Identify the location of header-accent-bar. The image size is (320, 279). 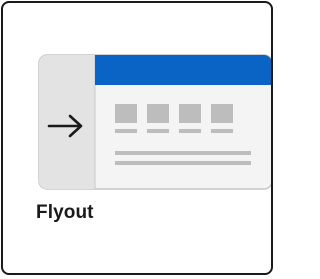
(183, 70).